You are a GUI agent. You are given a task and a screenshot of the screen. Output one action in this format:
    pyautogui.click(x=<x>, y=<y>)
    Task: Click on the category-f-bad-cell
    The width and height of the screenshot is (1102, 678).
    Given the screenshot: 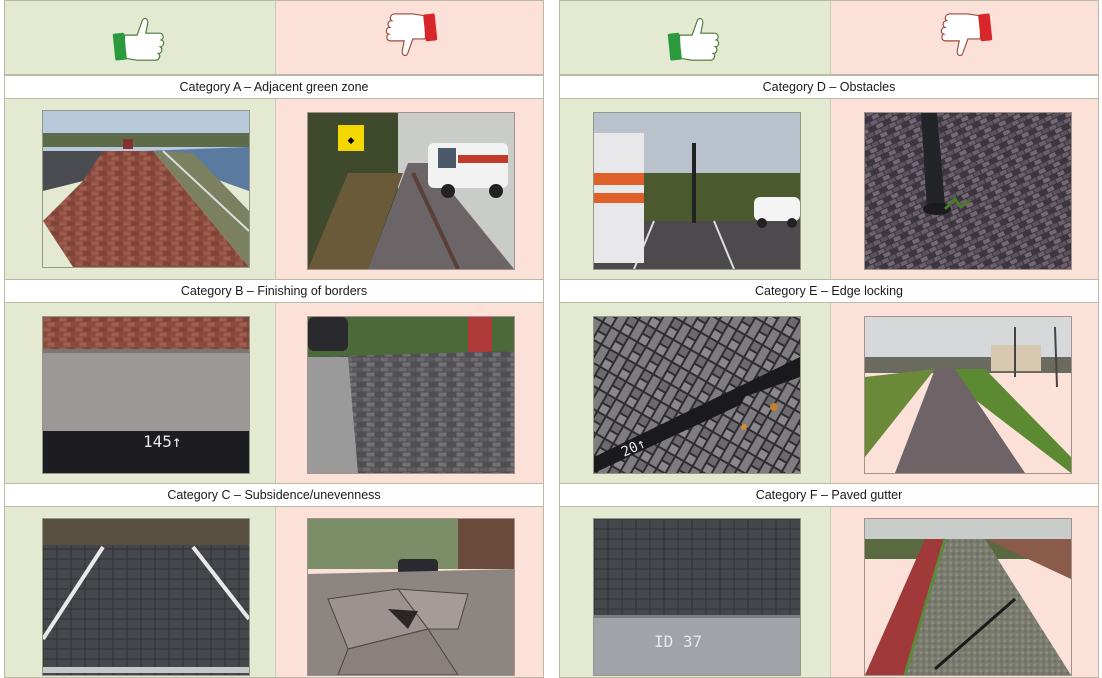 What is the action you would take?
    pyautogui.click(x=964, y=592)
    